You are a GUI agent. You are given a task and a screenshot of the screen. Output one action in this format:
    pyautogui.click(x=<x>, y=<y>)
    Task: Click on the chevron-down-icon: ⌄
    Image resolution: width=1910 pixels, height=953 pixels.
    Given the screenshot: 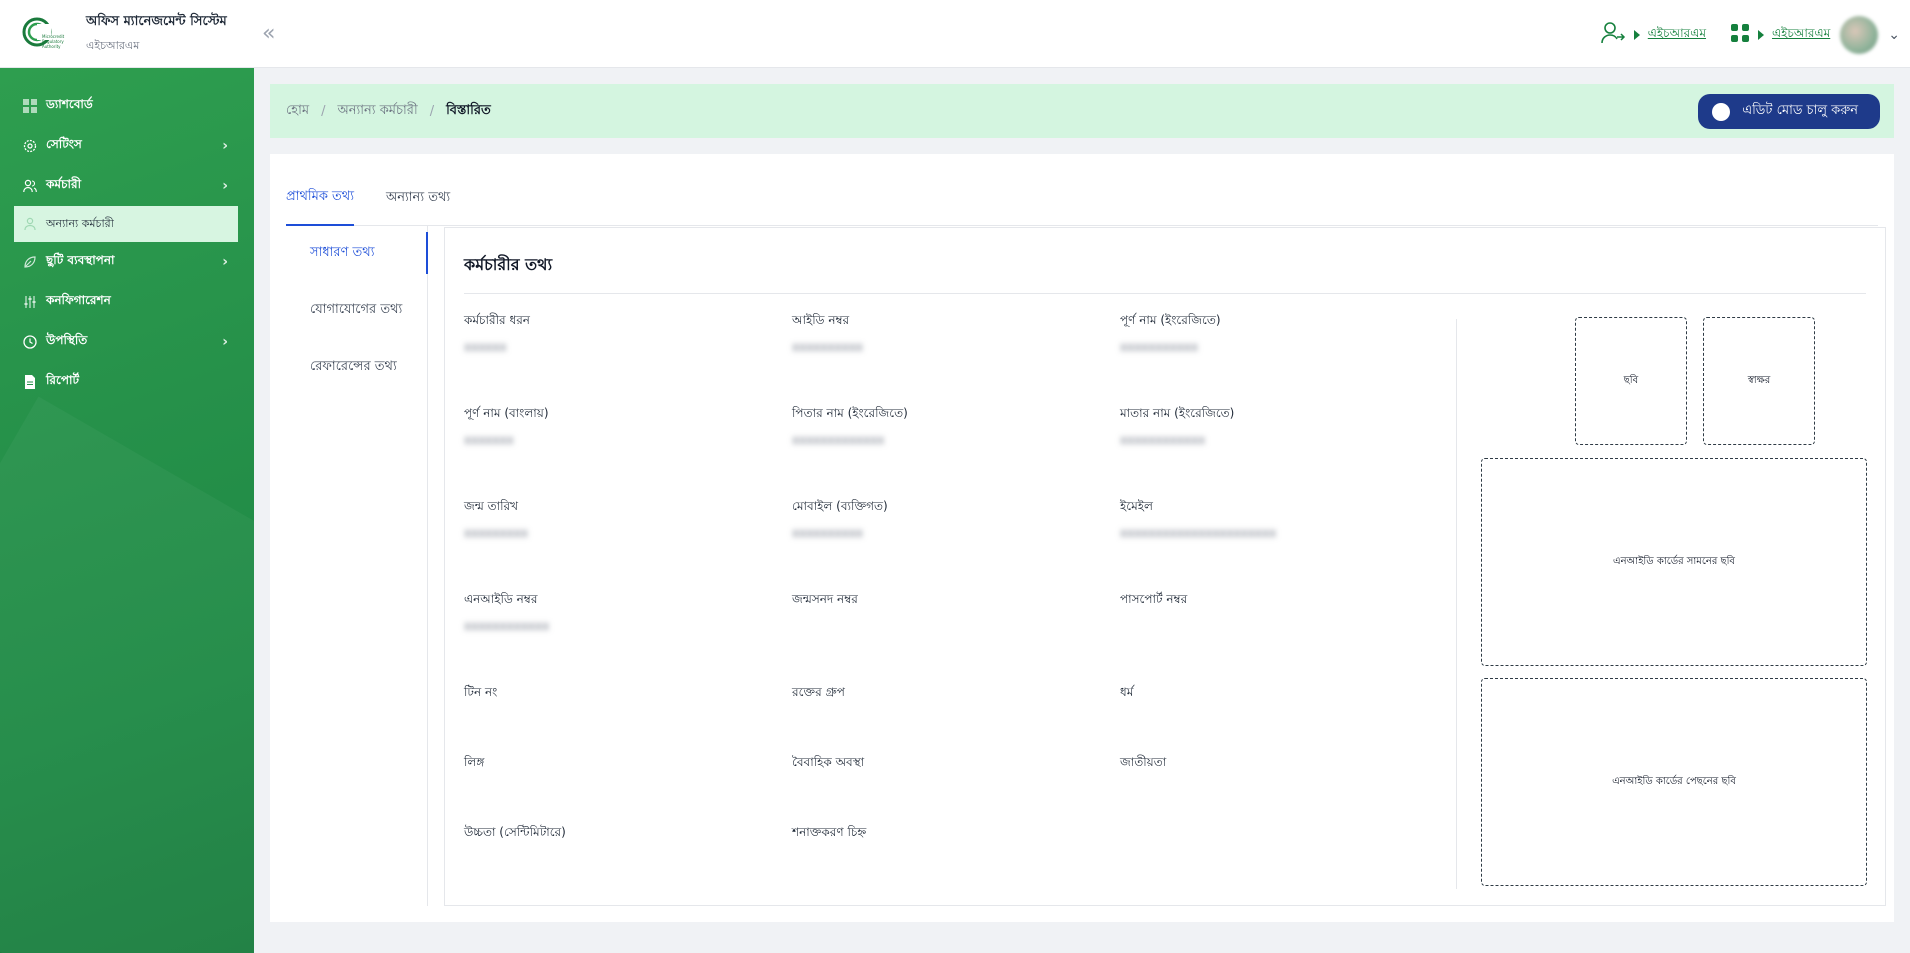 What is the action you would take?
    pyautogui.click(x=1894, y=35)
    